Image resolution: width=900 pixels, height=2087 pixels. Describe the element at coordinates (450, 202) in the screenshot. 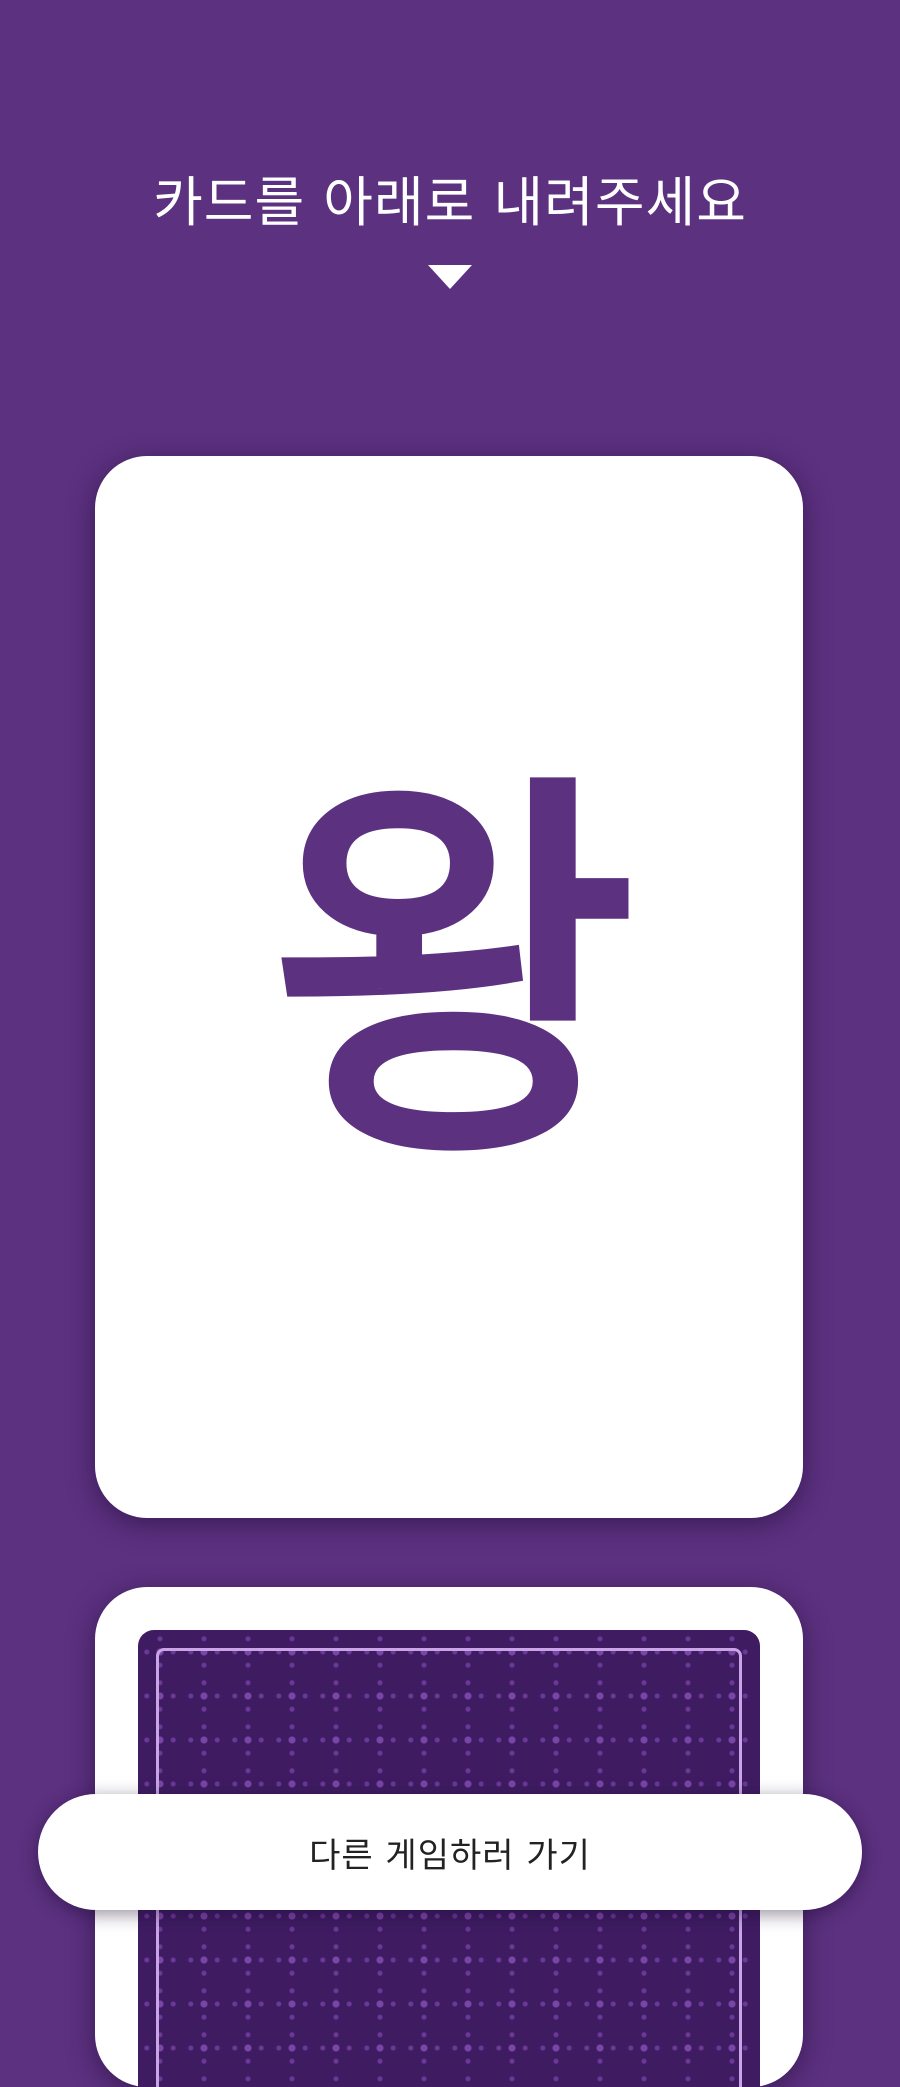

I see `instruction-text: 카드를 아래로 내려주세요` at that location.